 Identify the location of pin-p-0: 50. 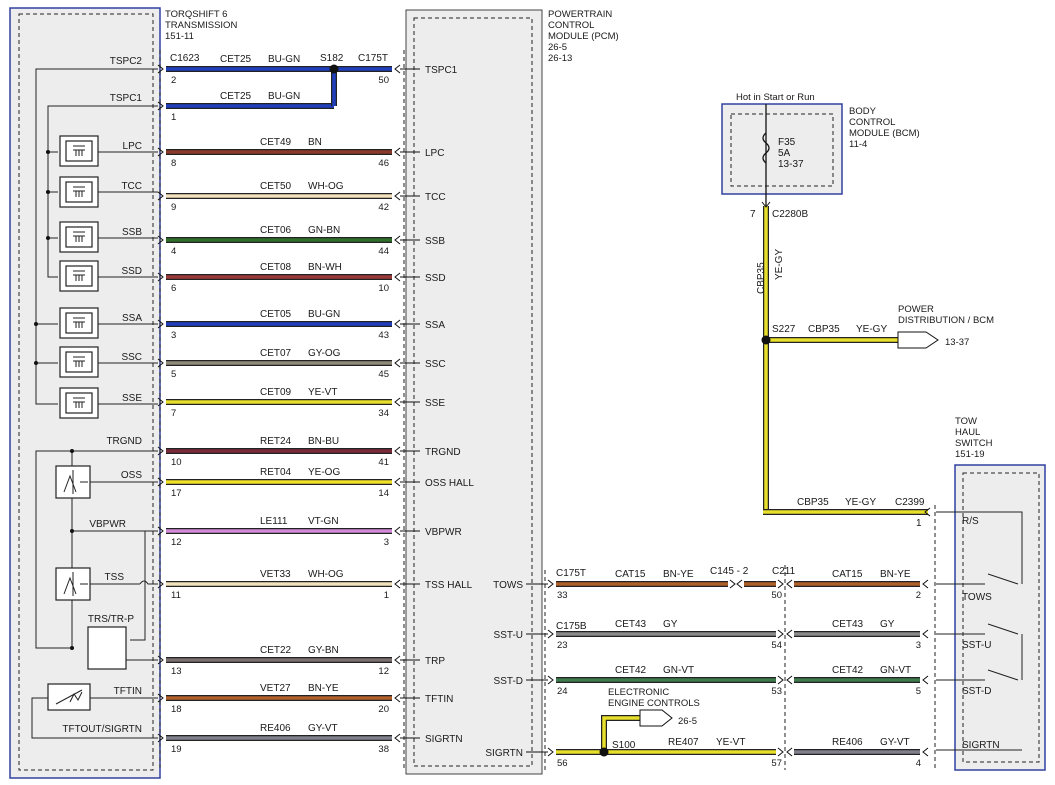
(383, 80).